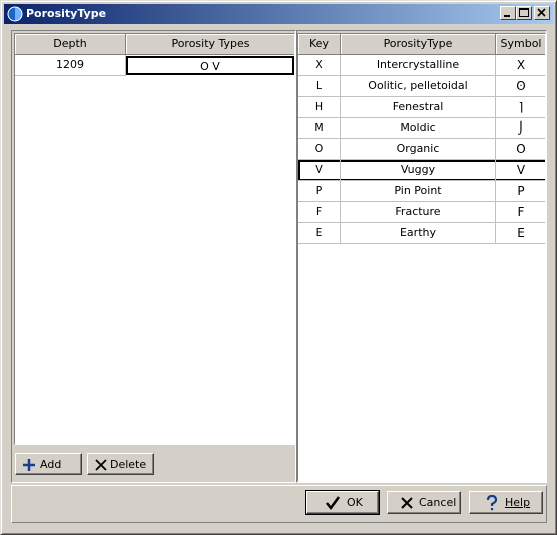 The image size is (557, 535). What do you see at coordinates (418, 128) in the screenshot?
I see `cell-porosity-type: Moldic` at bounding box center [418, 128].